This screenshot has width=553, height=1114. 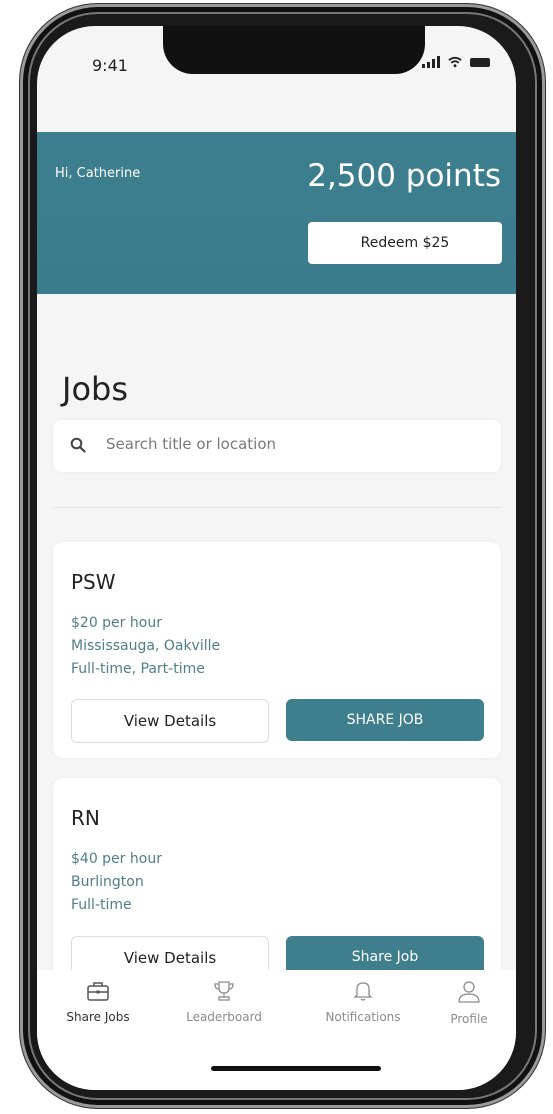 I want to click on status-icons, so click(x=456, y=62).